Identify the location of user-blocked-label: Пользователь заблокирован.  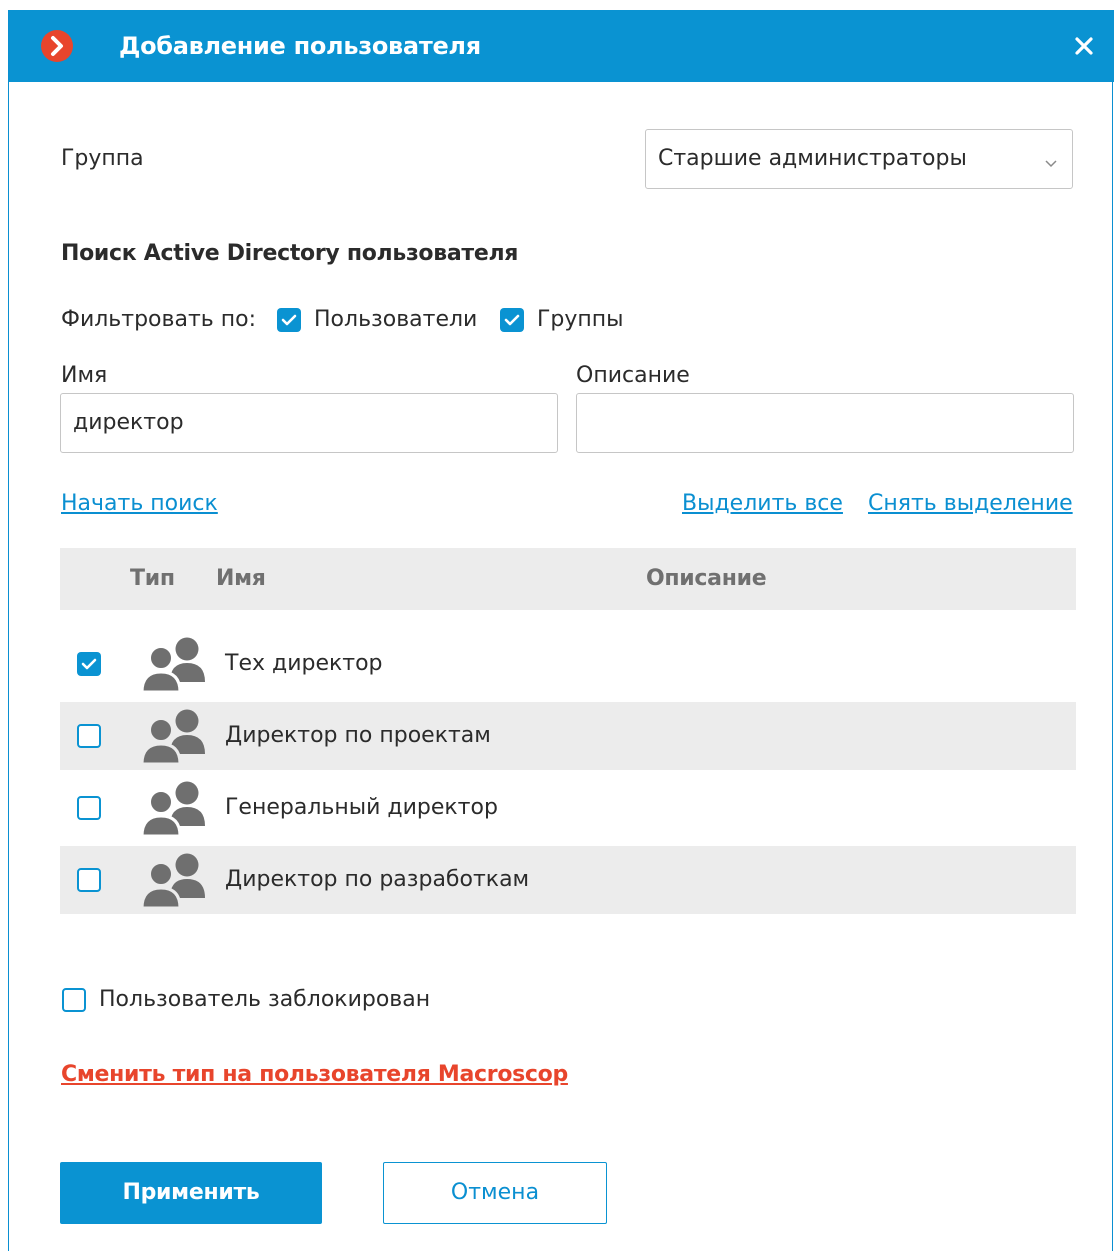
(265, 999).